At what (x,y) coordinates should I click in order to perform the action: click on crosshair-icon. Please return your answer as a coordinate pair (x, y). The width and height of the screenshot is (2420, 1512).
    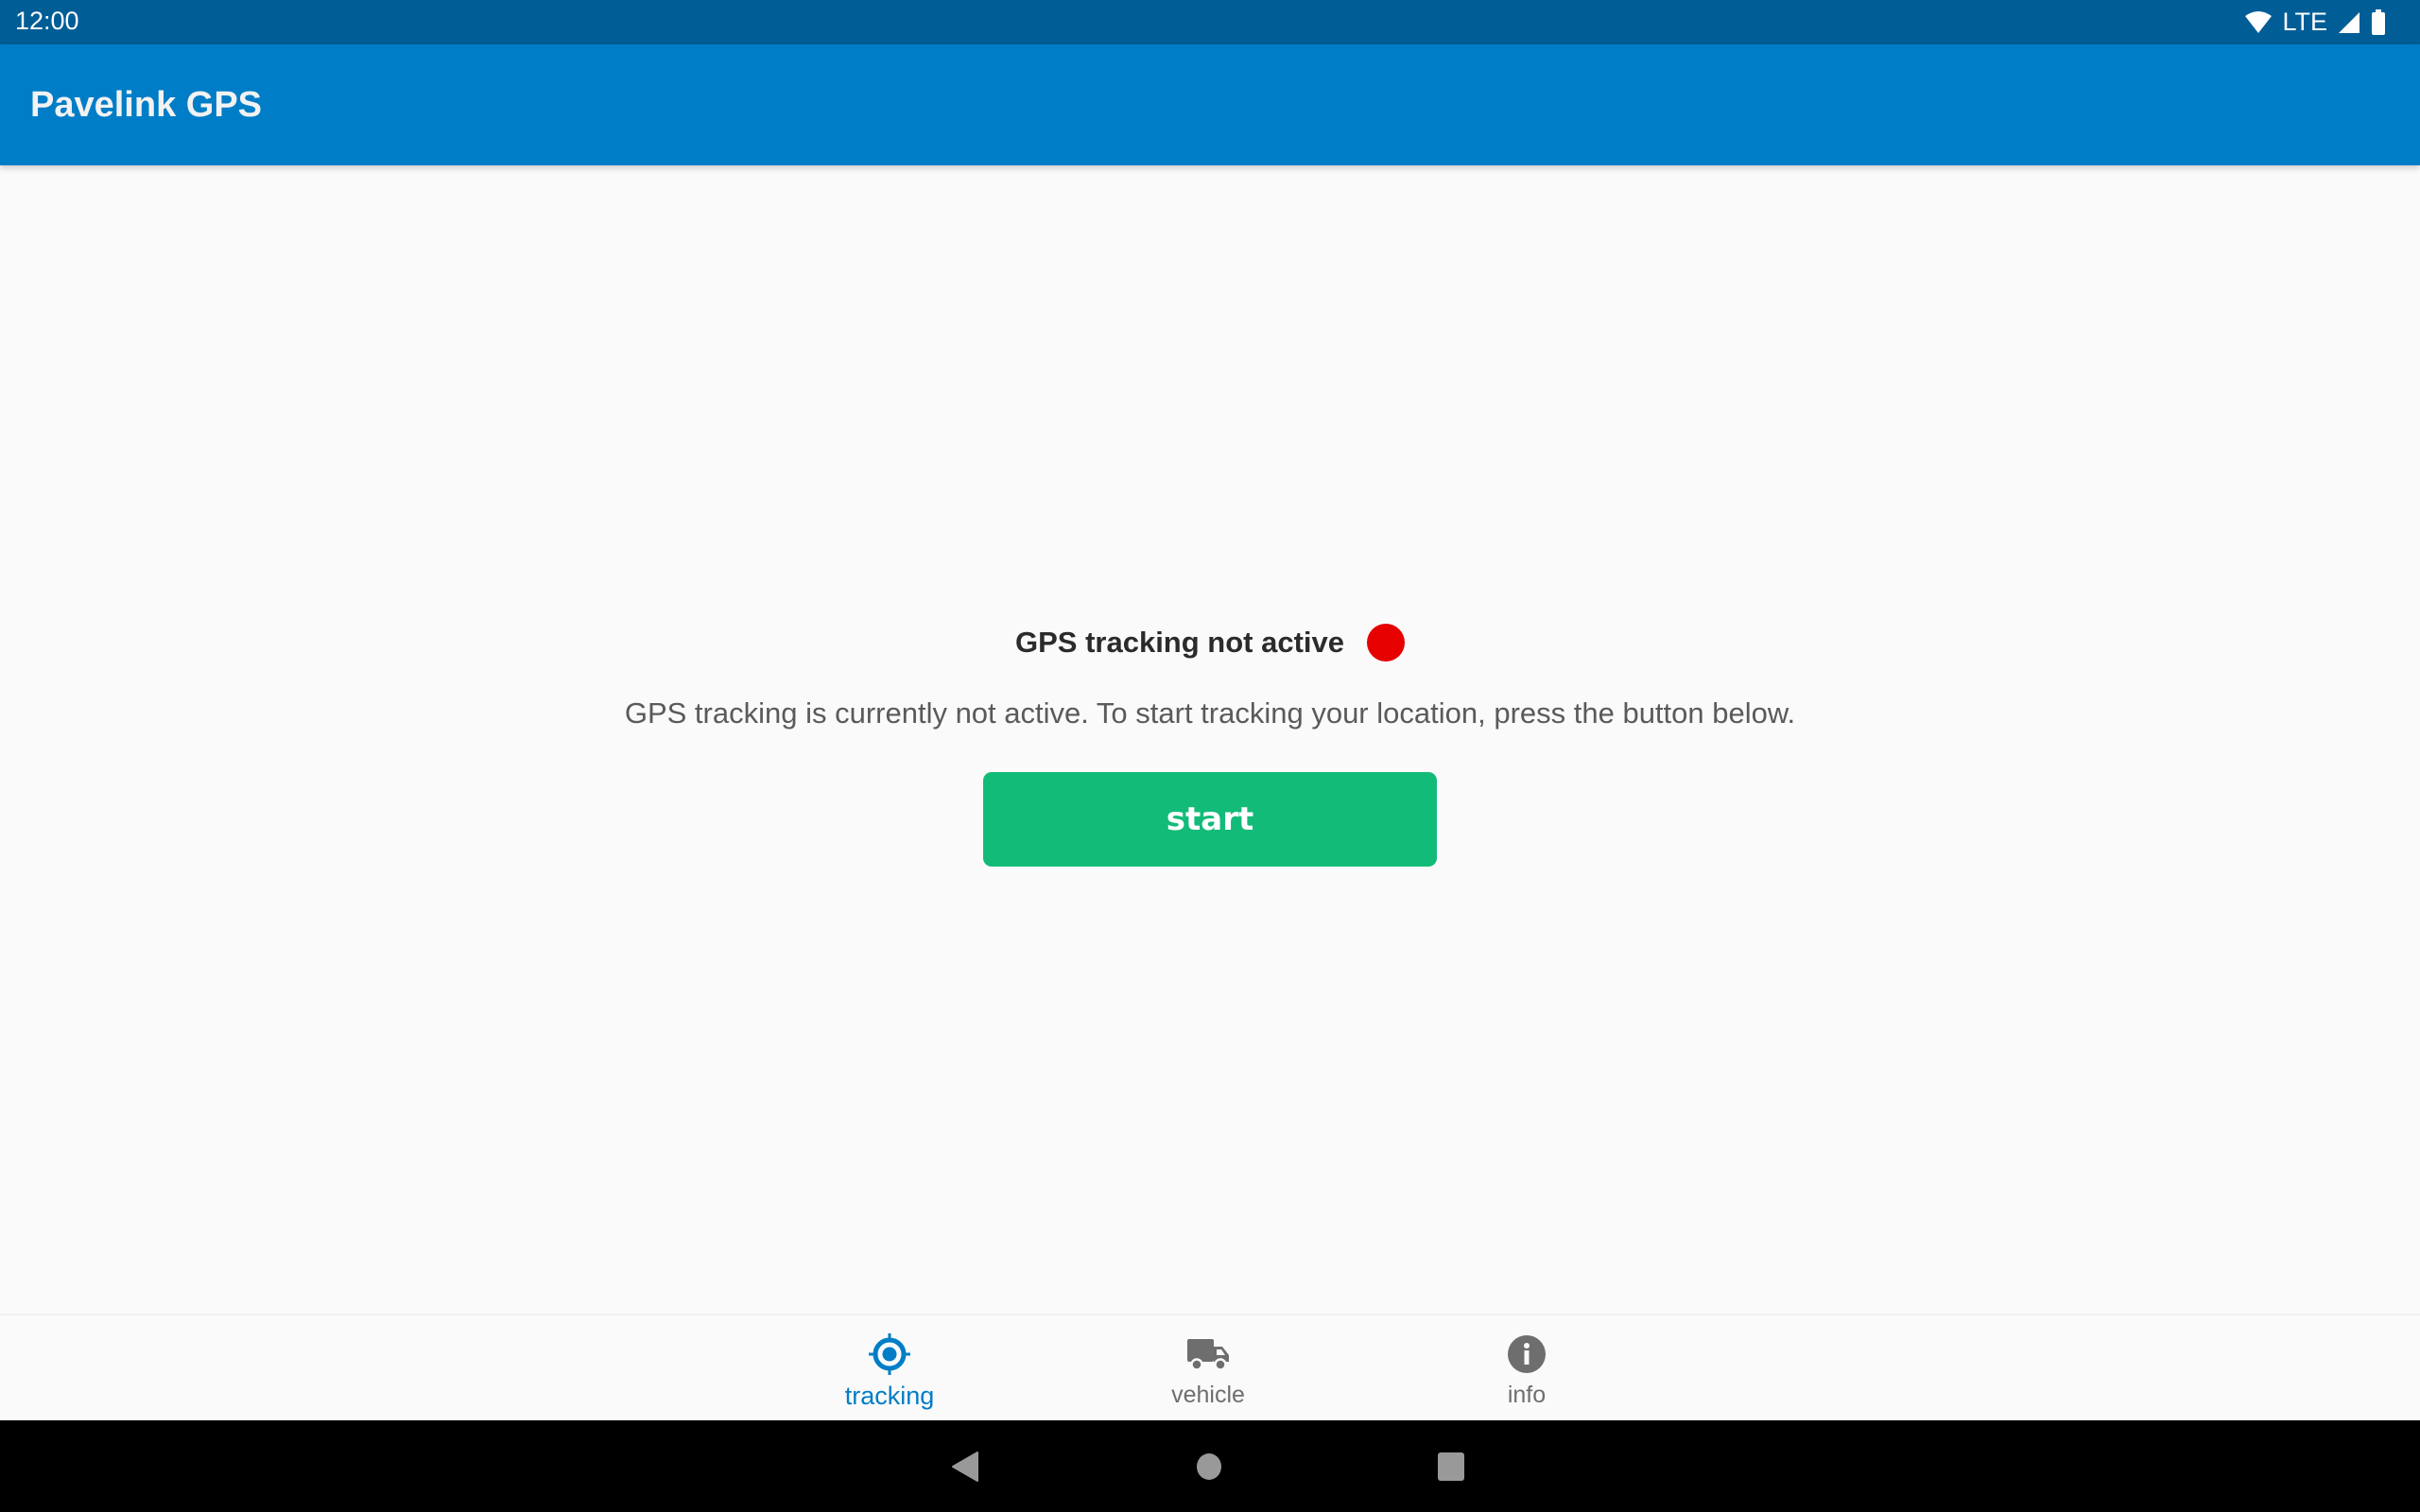
    Looking at the image, I should click on (889, 1354).